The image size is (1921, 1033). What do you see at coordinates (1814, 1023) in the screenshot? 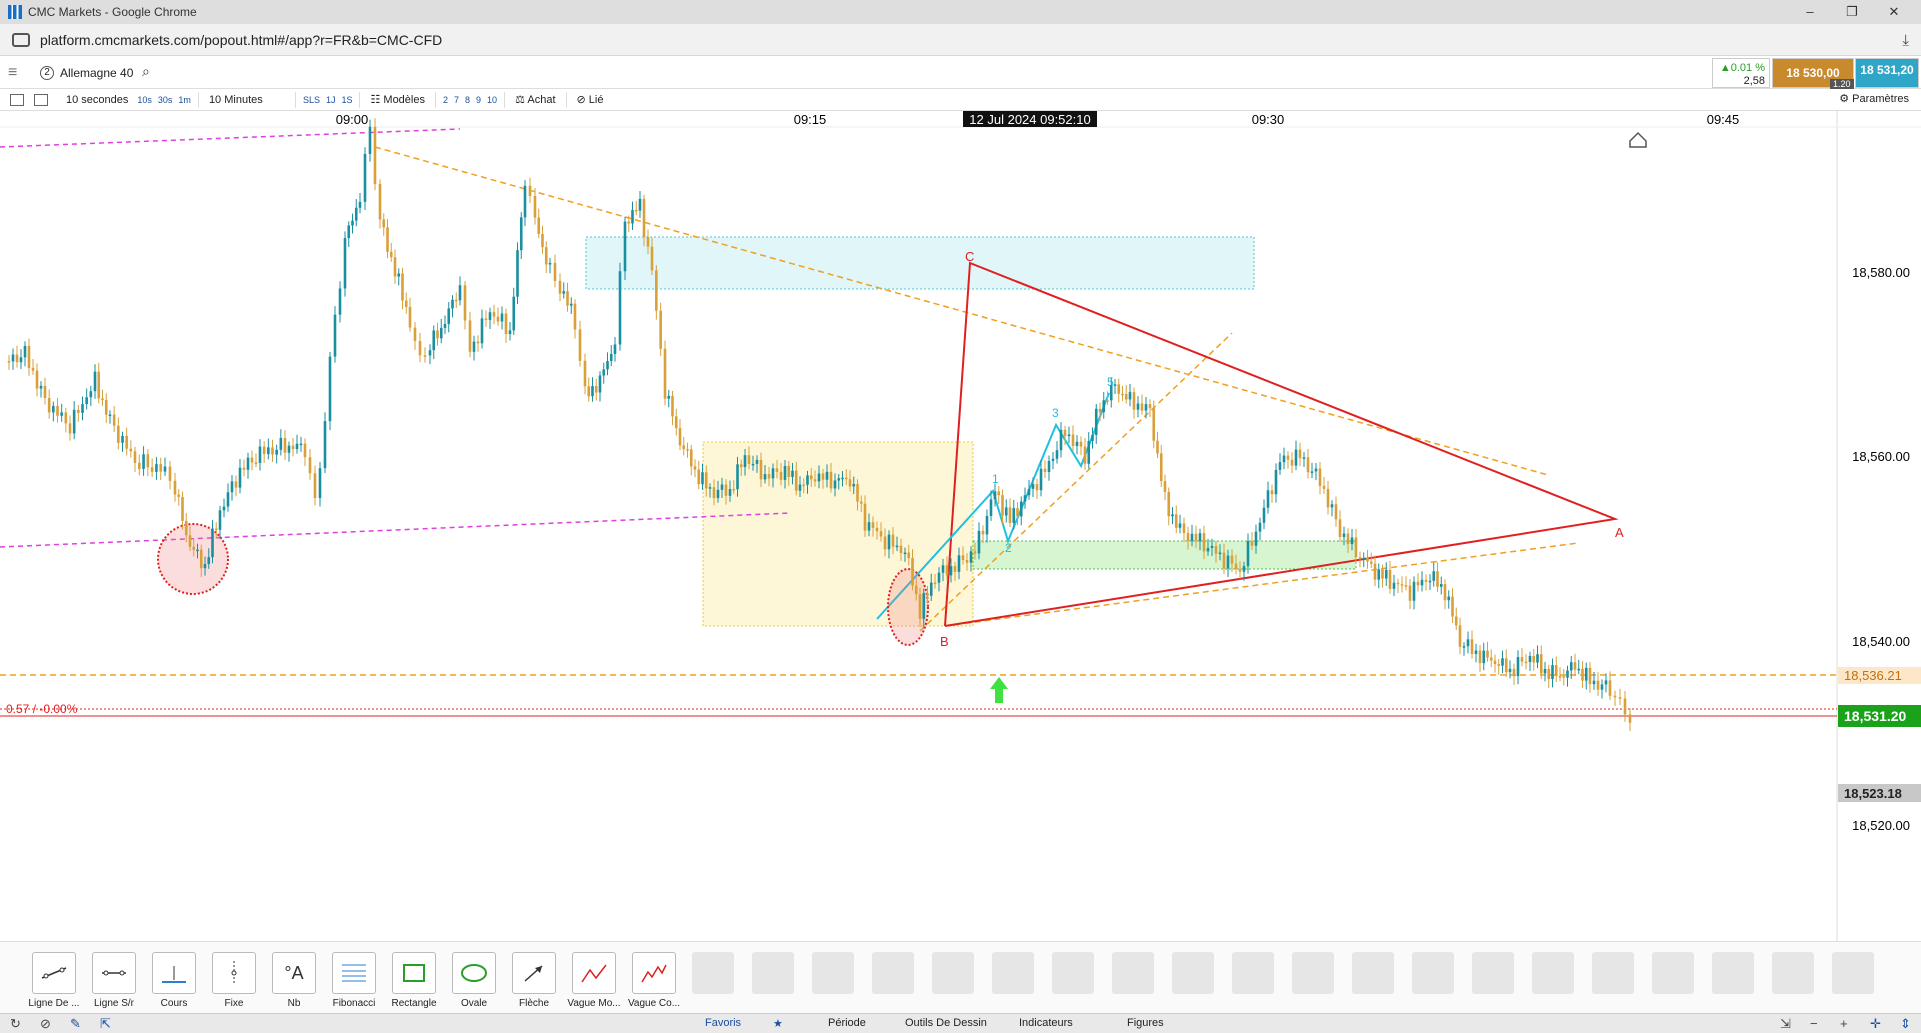
I see `zoom-out-icon: −` at bounding box center [1814, 1023].